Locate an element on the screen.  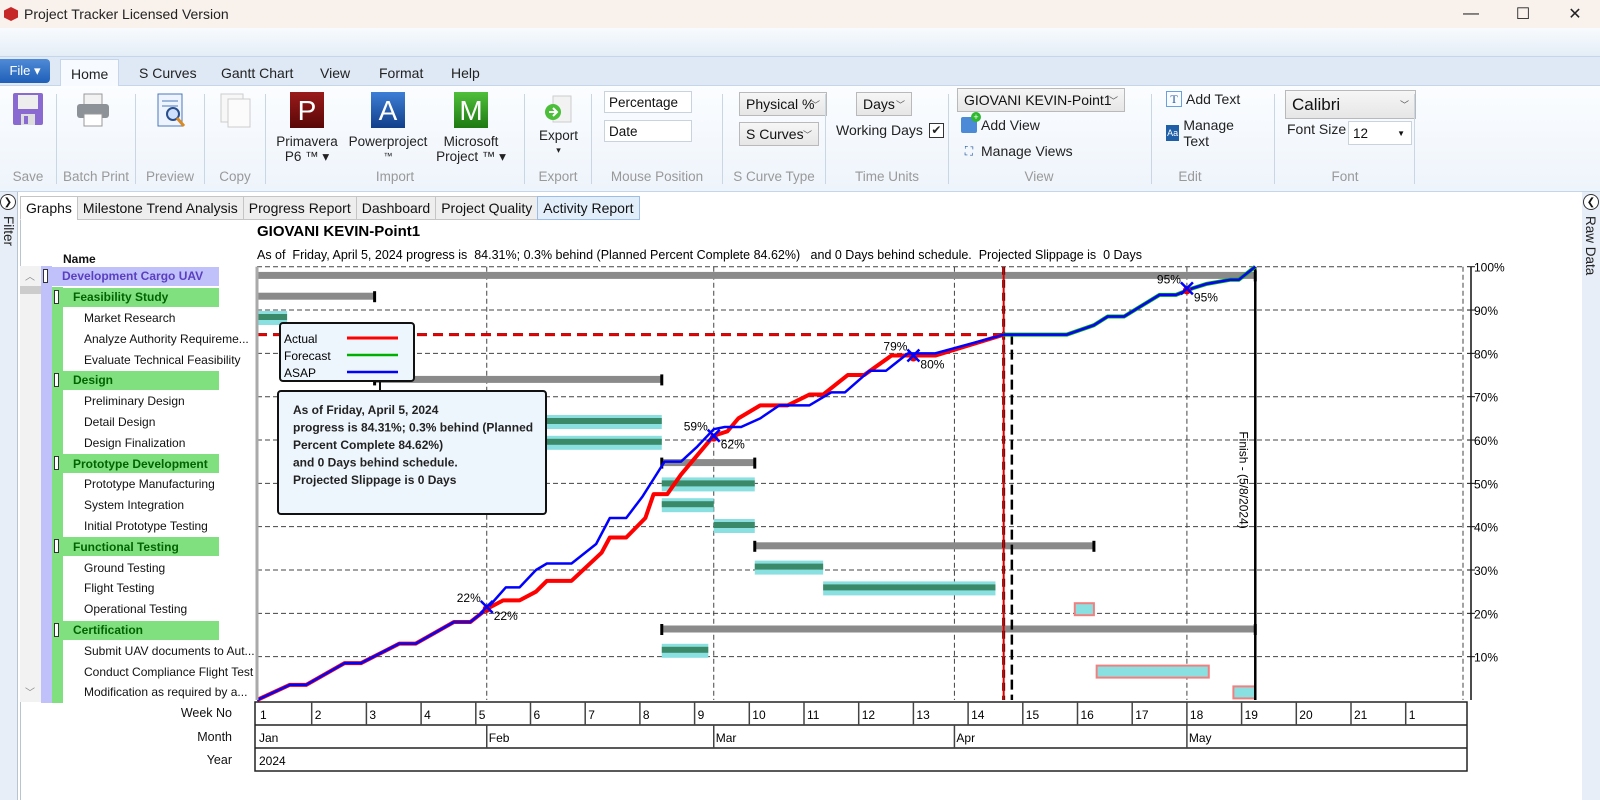
tab-s-curves: S Curves is located at coordinates (168, 73).